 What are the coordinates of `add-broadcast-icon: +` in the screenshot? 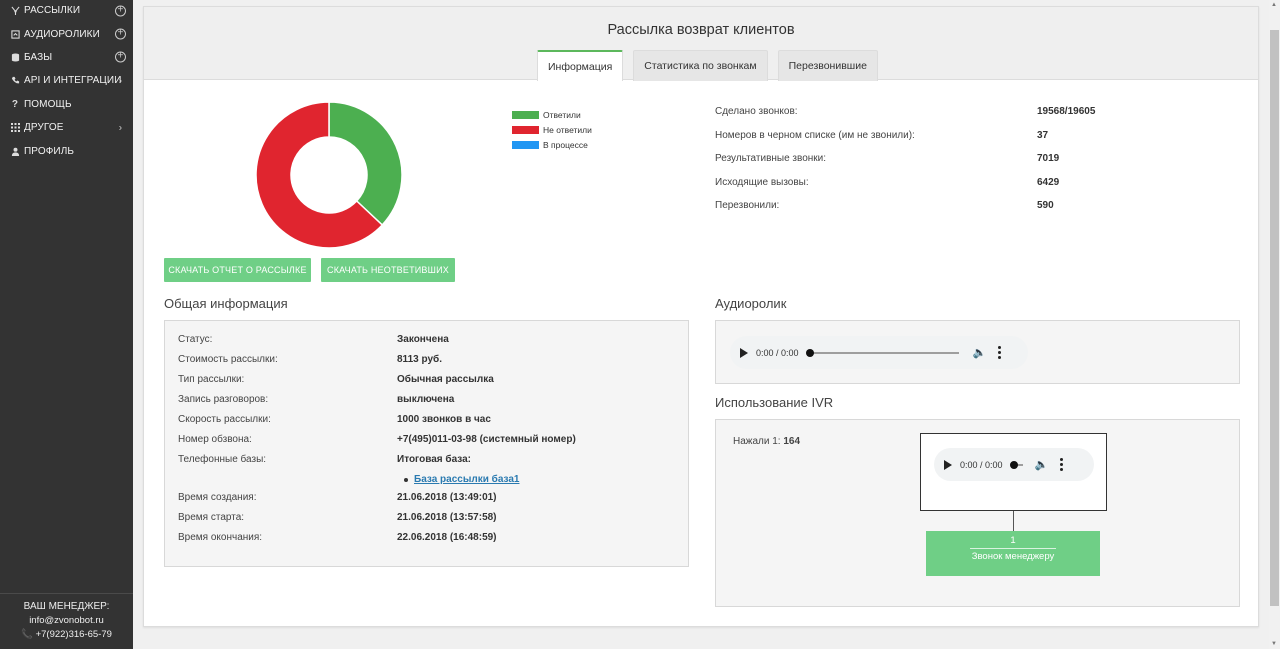 It's located at (120, 11).